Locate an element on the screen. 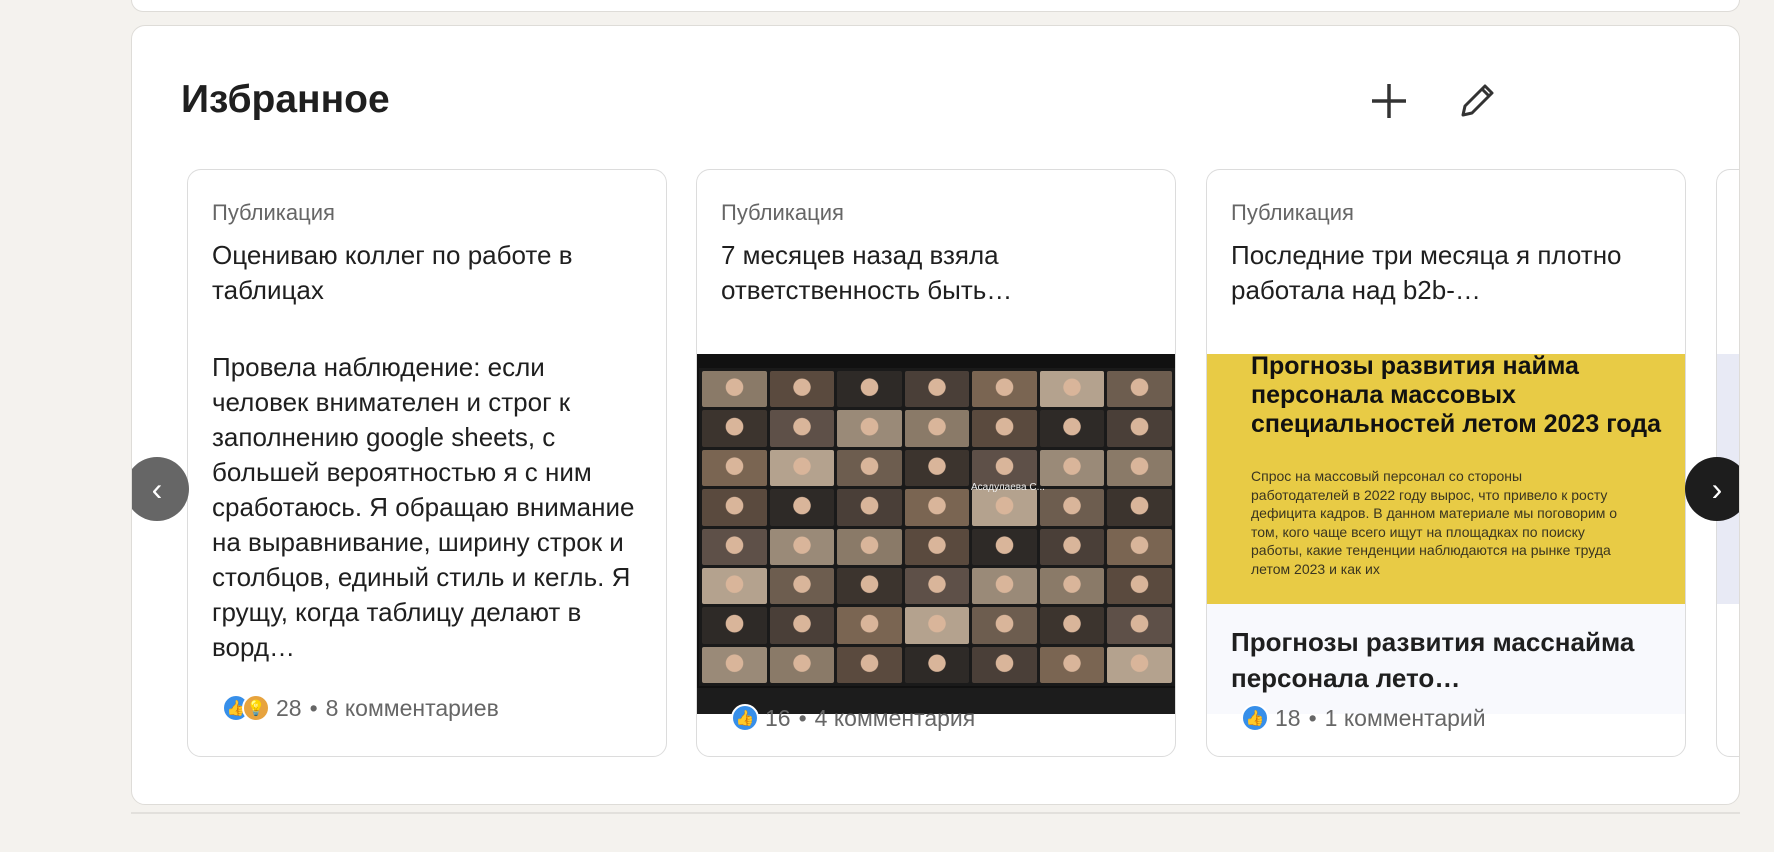  pencil-icon is located at coordinates (1477, 100).